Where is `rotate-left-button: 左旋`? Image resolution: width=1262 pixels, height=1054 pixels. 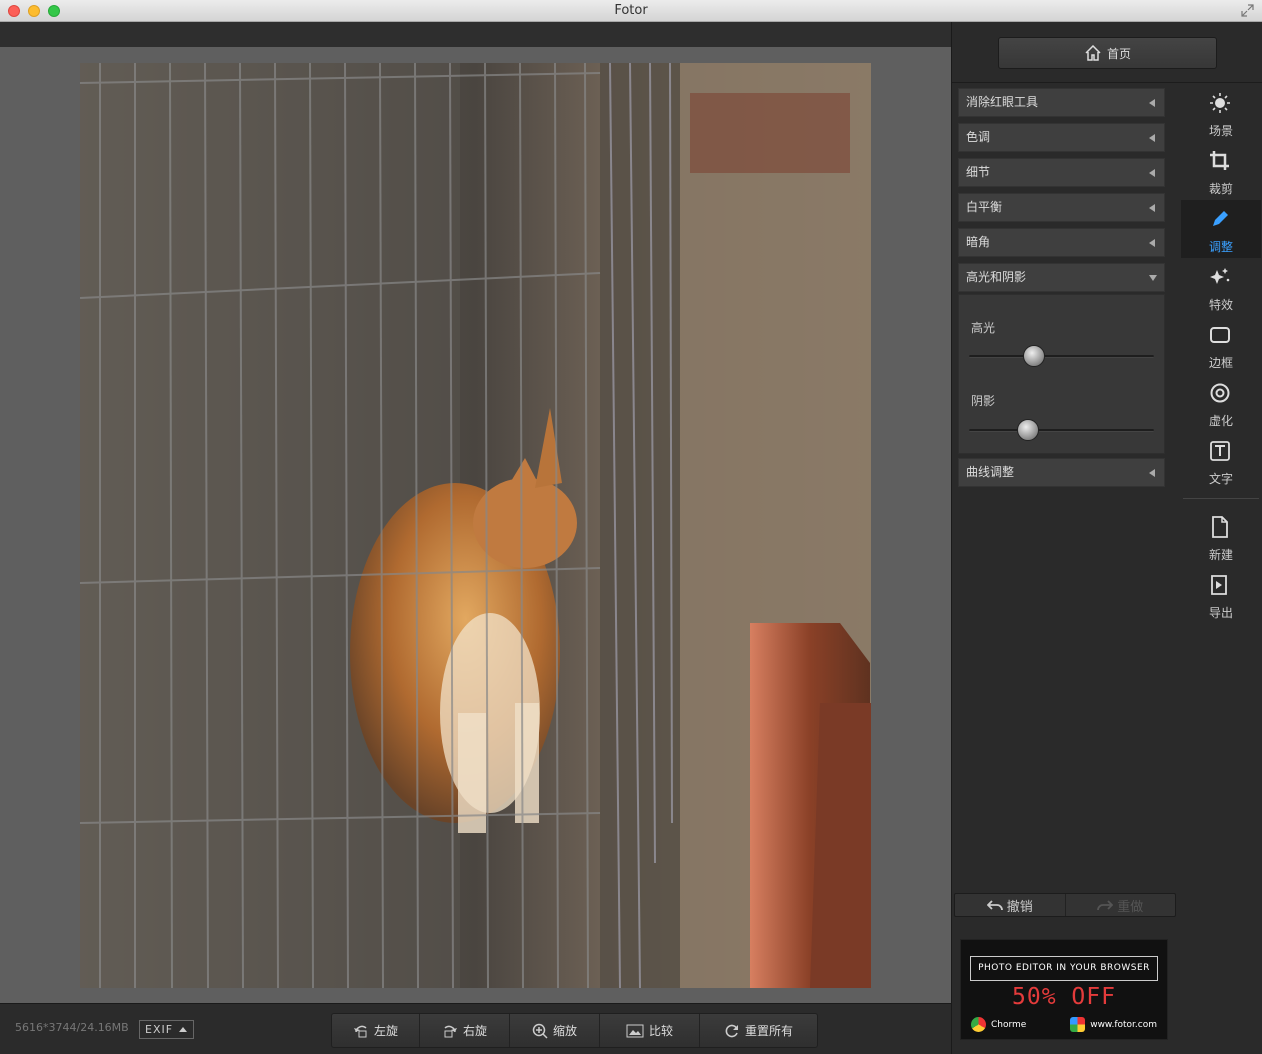 rotate-left-button: 左旋 is located at coordinates (376, 1030).